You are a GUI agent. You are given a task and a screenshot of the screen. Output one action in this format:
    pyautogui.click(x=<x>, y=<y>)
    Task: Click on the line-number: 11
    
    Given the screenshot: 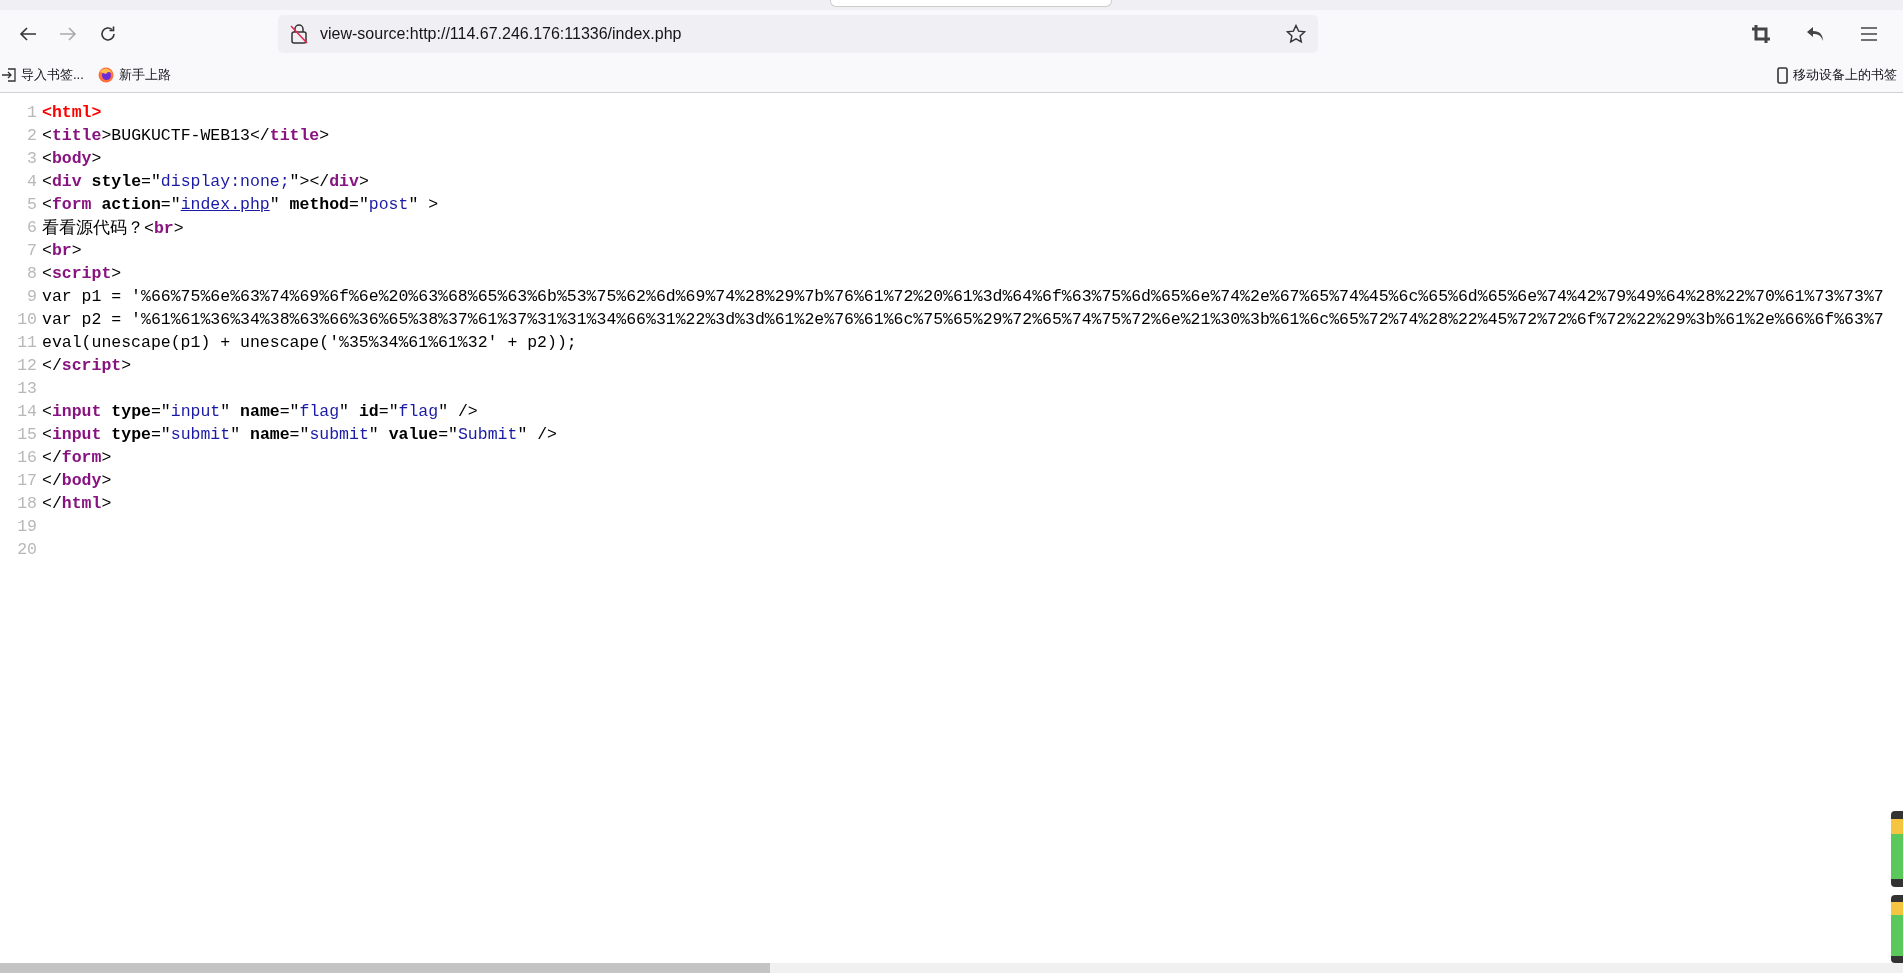 What is the action you would take?
    pyautogui.click(x=27, y=342)
    